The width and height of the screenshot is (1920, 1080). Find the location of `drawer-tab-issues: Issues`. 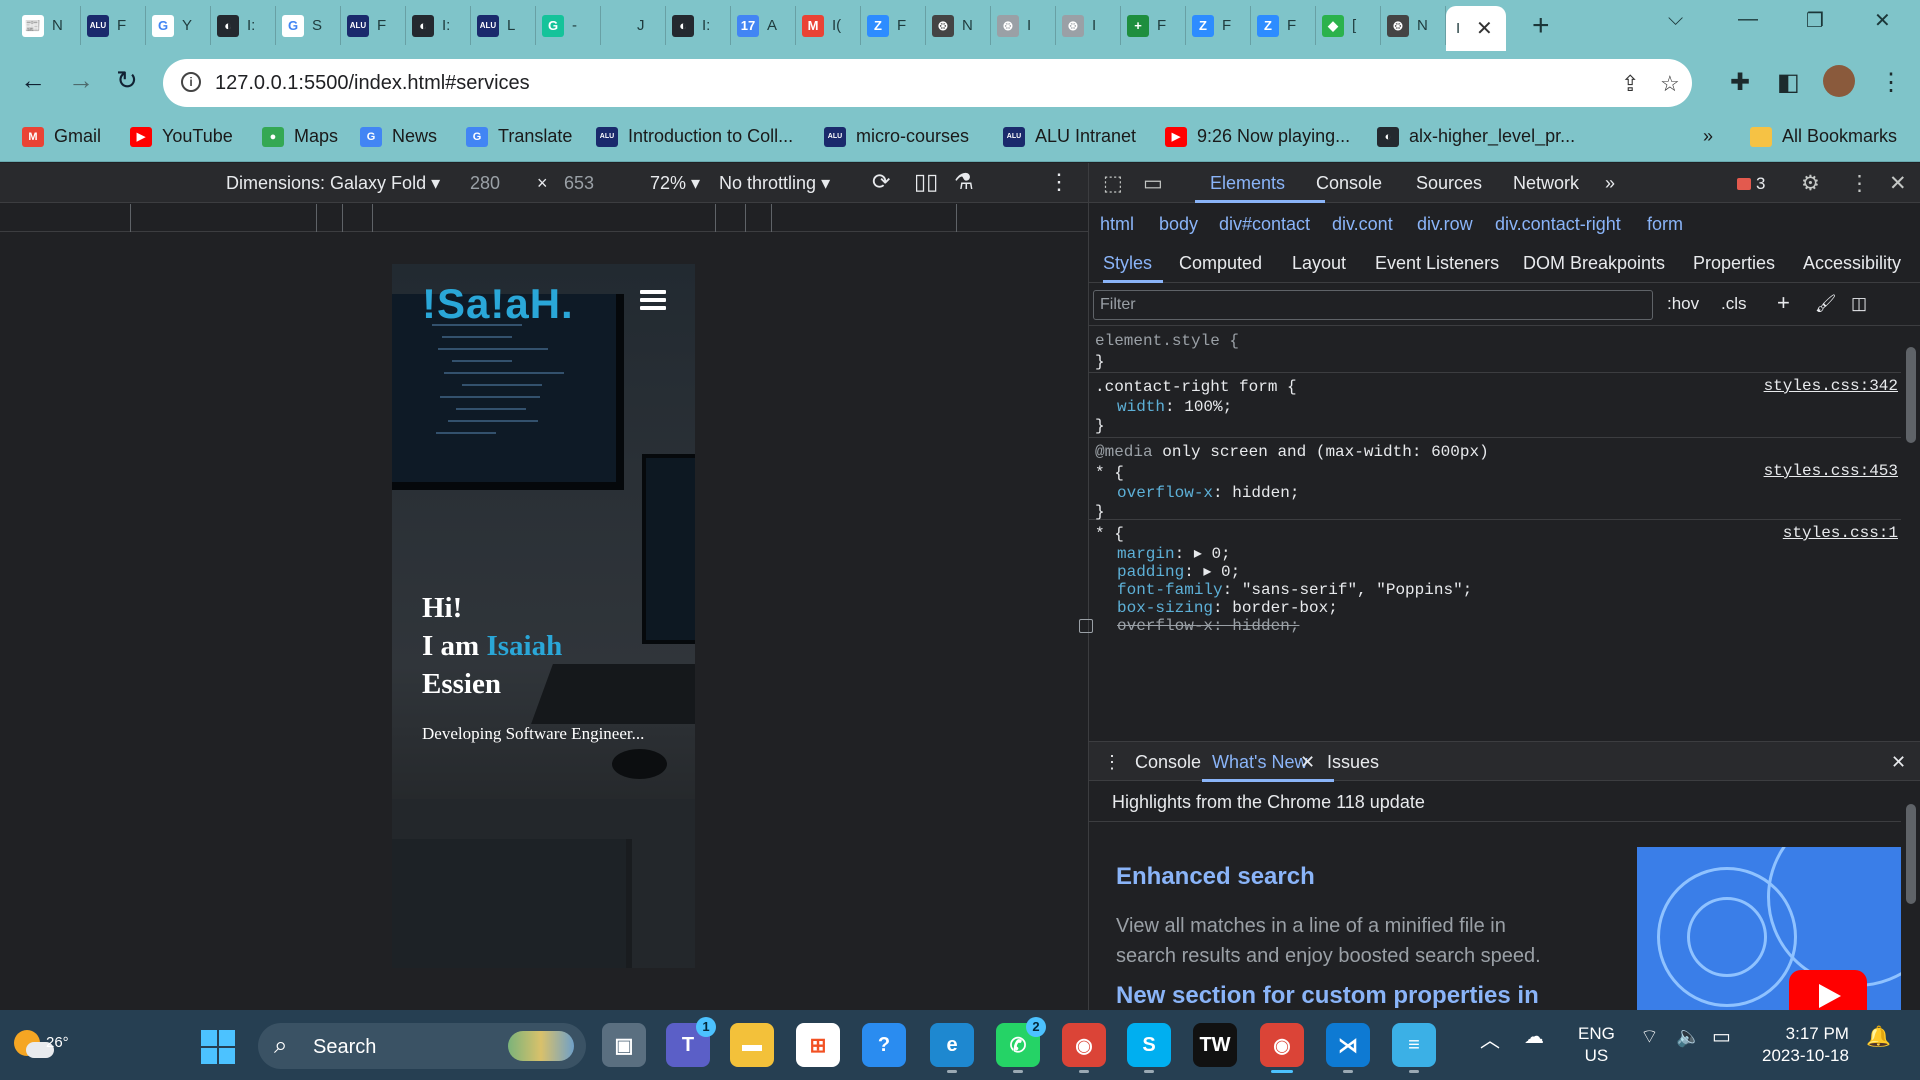

drawer-tab-issues: Issues is located at coordinates (1353, 762).